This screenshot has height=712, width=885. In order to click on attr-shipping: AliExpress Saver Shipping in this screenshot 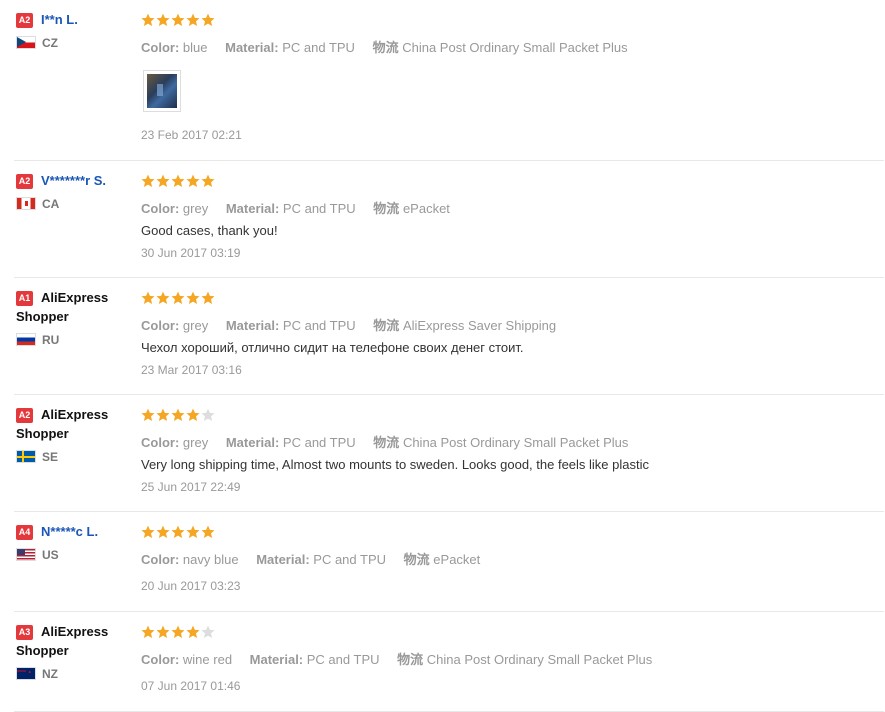, I will do `click(479, 325)`.